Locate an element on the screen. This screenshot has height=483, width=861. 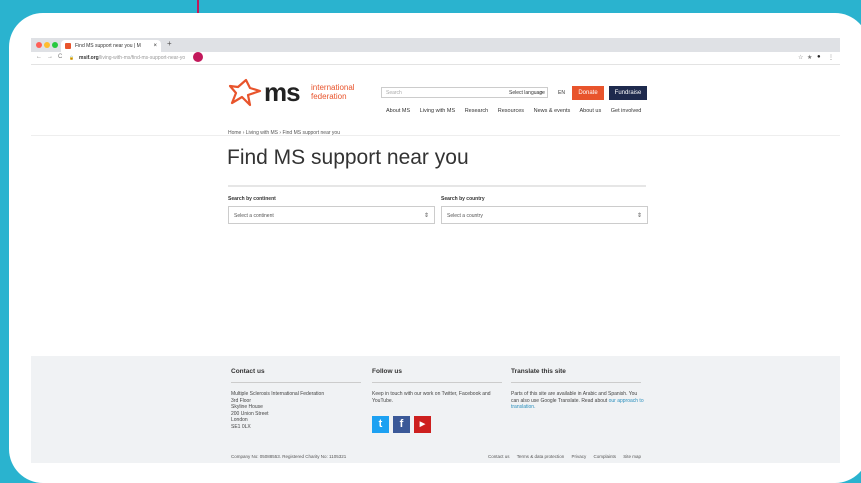
language-code: EN is located at coordinates (561, 93).